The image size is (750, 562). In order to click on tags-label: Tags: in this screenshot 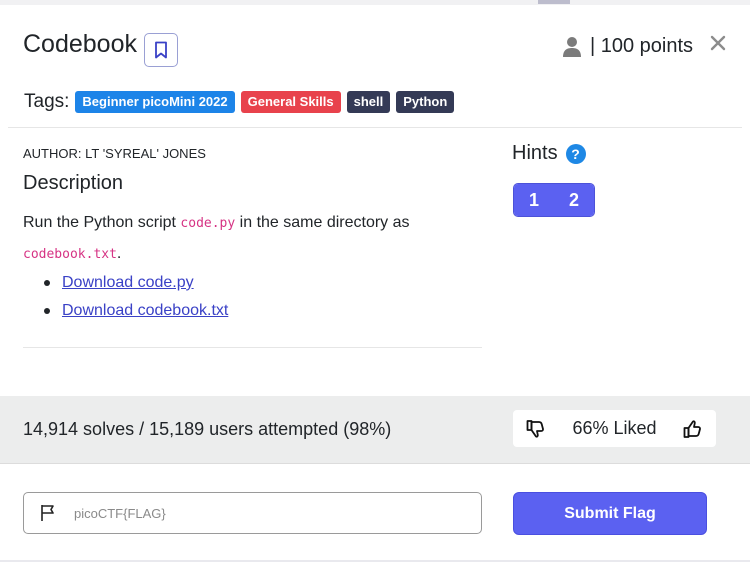, I will do `click(47, 101)`.